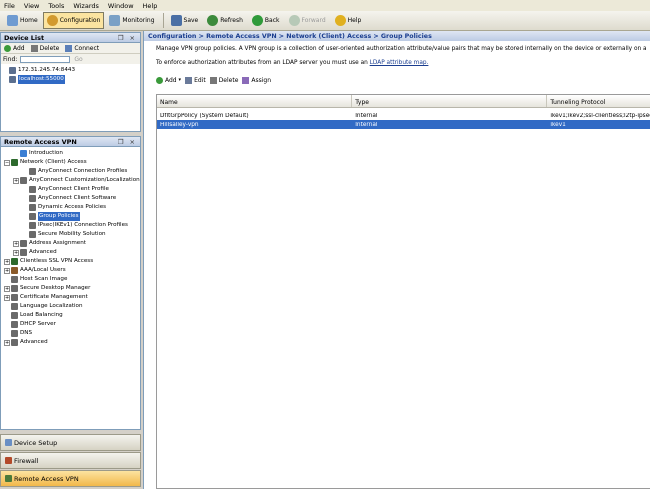 Image resolution: width=650 pixels, height=489 pixels. I want to click on tree-item: DNS, so click(72, 333).